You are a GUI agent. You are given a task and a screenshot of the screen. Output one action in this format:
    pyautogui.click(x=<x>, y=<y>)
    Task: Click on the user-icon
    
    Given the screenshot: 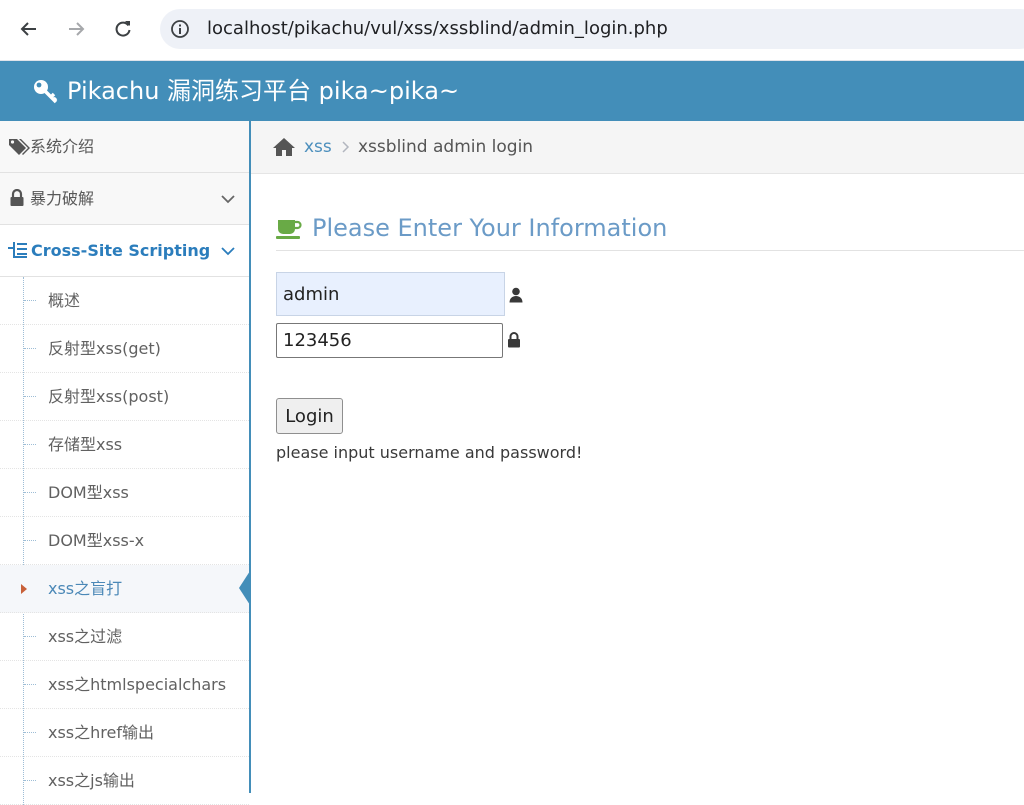 What is the action you would take?
    pyautogui.click(x=516, y=295)
    